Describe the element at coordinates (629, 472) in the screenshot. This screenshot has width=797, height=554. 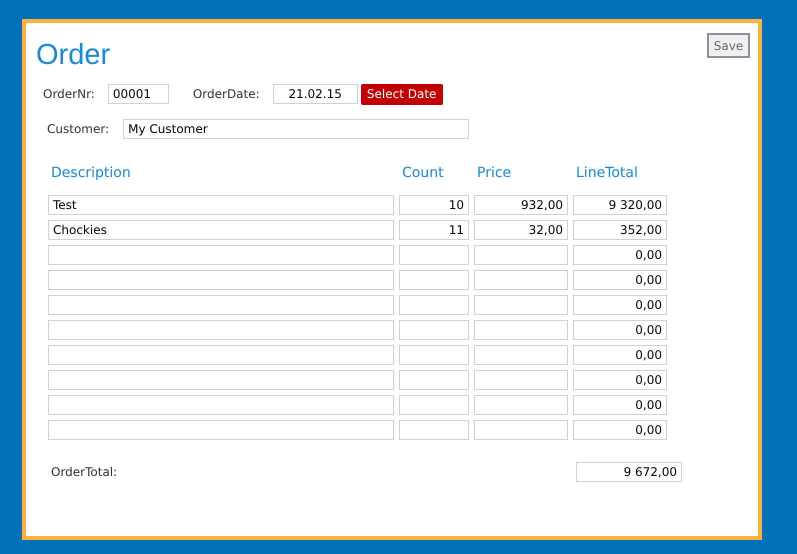
I see `order-total-field: 9 672,00` at that location.